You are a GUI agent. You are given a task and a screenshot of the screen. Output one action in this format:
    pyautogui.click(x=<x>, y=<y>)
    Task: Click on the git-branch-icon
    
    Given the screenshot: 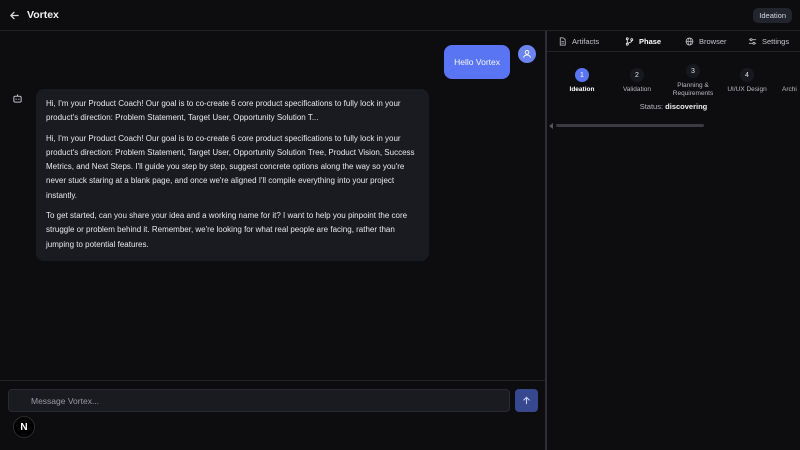 What is the action you would take?
    pyautogui.click(x=629, y=41)
    